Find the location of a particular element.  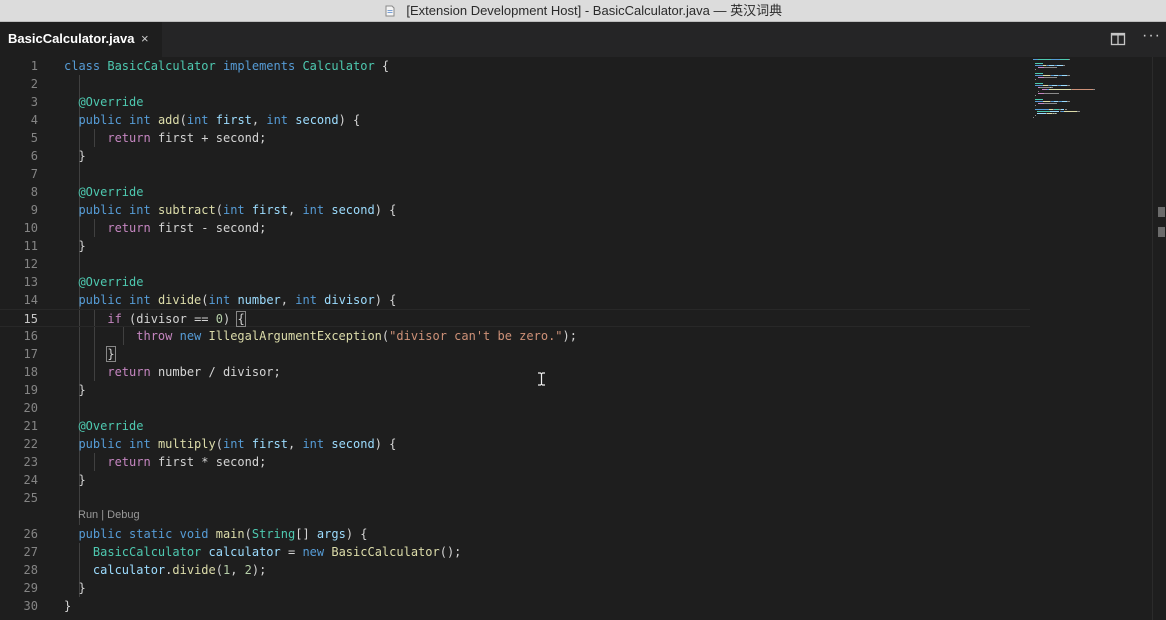

split-editor-icon is located at coordinates (1118, 39).